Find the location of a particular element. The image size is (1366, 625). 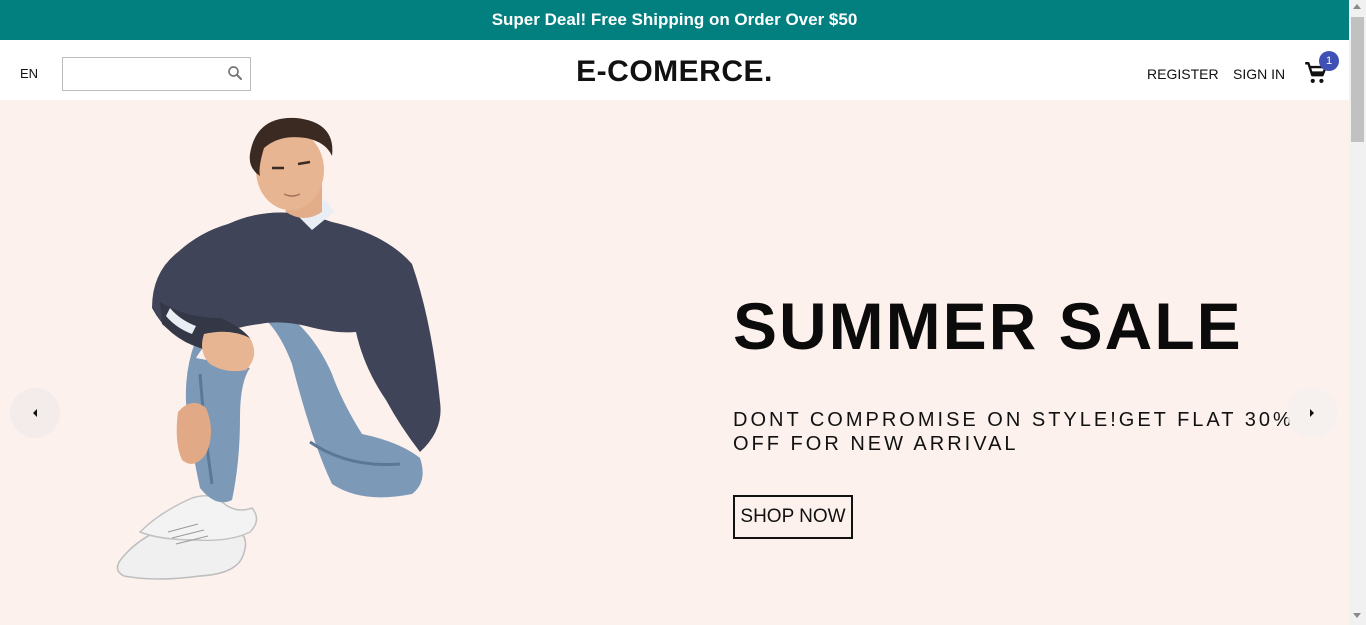

logo-text: E-COMERCE. is located at coordinates (674, 71).